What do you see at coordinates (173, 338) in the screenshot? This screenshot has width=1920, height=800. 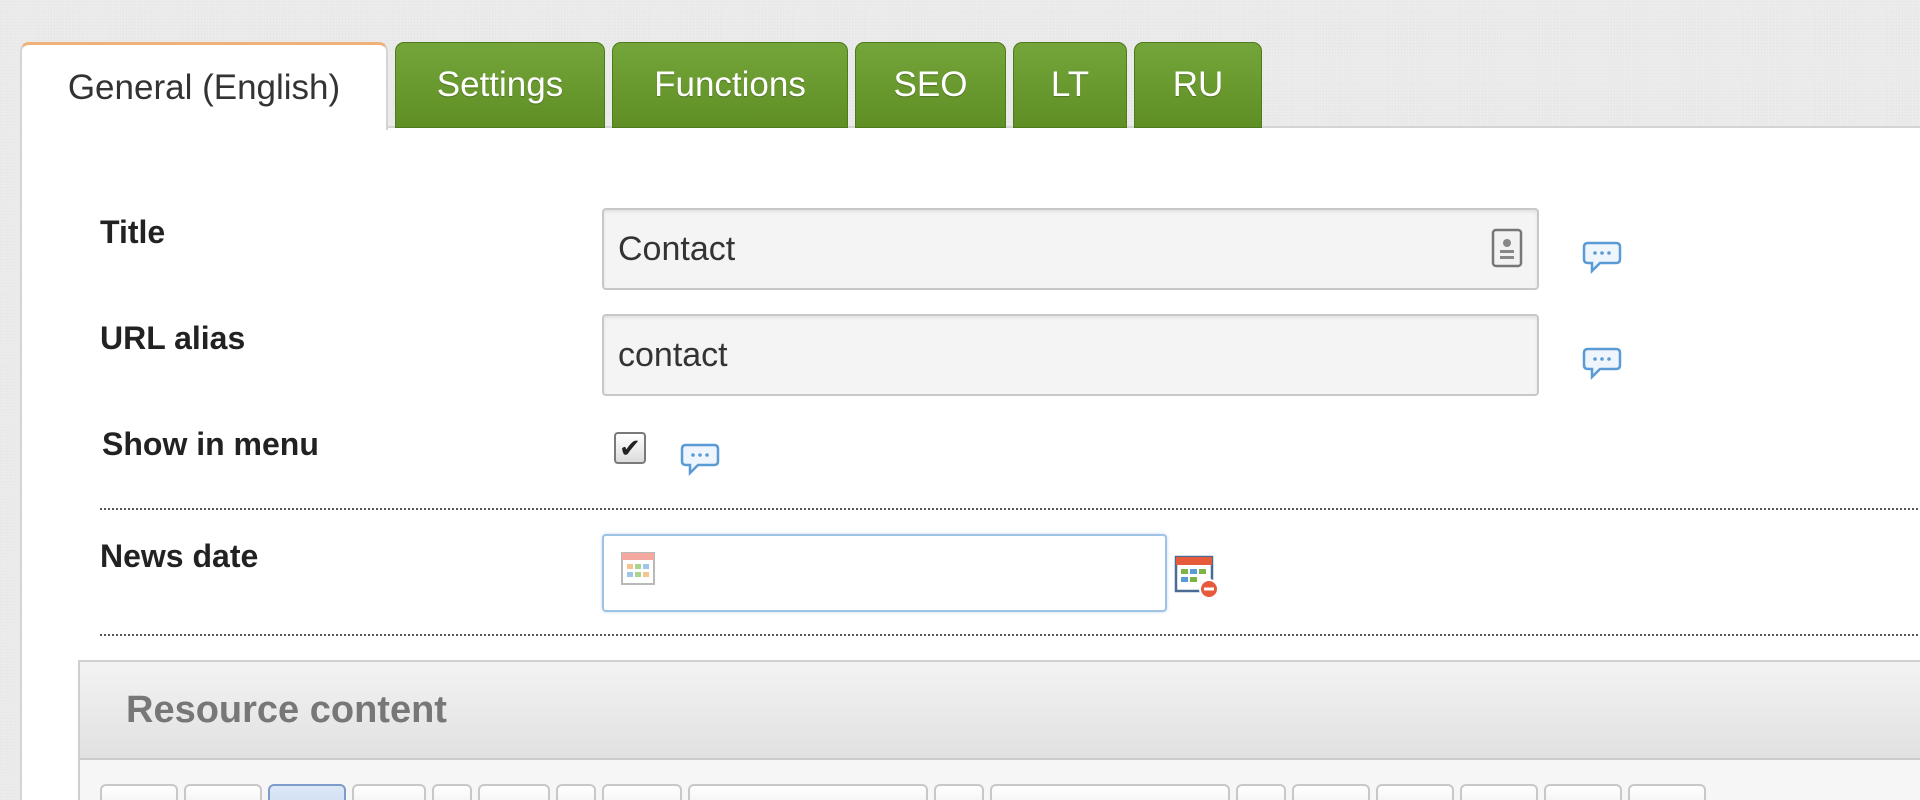 I see `url-alias-label: URL alias` at bounding box center [173, 338].